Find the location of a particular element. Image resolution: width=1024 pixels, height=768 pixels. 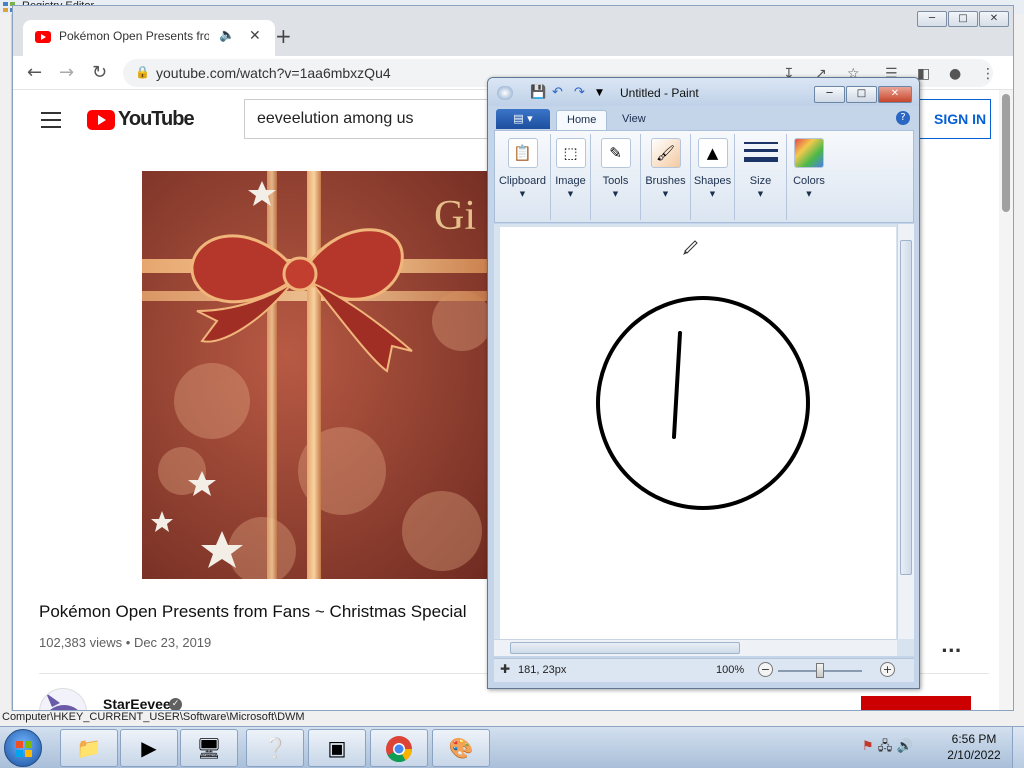

zoom-in-button: + is located at coordinates (887, 669).